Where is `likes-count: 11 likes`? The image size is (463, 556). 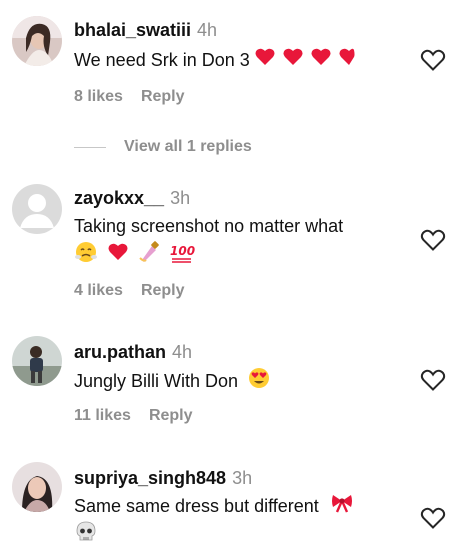
likes-count: 11 likes is located at coordinates (102, 415).